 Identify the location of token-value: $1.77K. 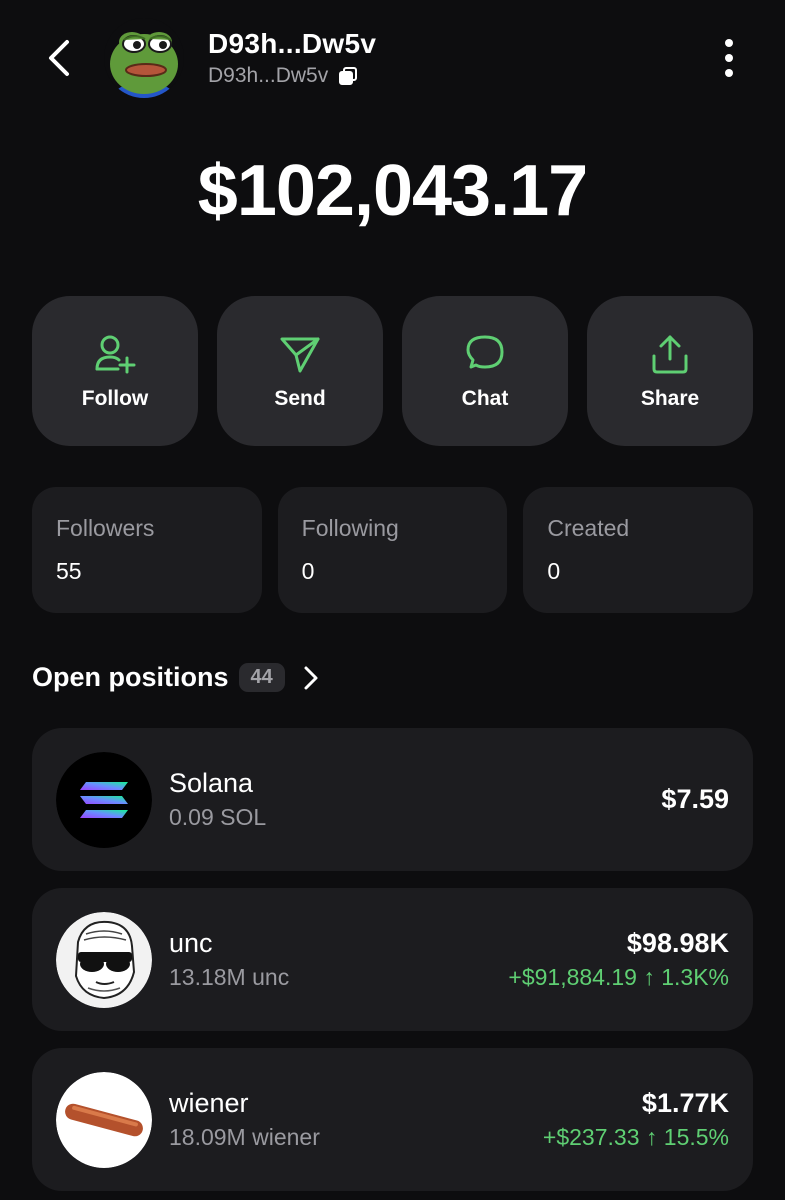
(685, 1103).